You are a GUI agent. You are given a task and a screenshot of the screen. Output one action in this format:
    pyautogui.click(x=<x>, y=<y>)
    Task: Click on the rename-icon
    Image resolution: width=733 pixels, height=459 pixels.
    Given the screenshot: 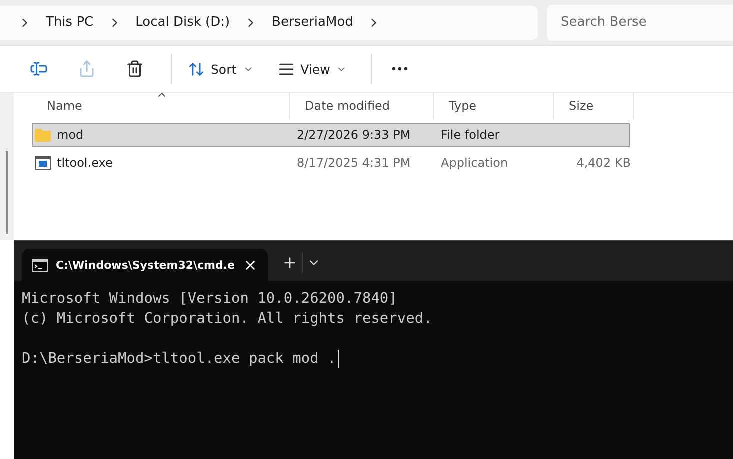 What is the action you would take?
    pyautogui.click(x=39, y=69)
    